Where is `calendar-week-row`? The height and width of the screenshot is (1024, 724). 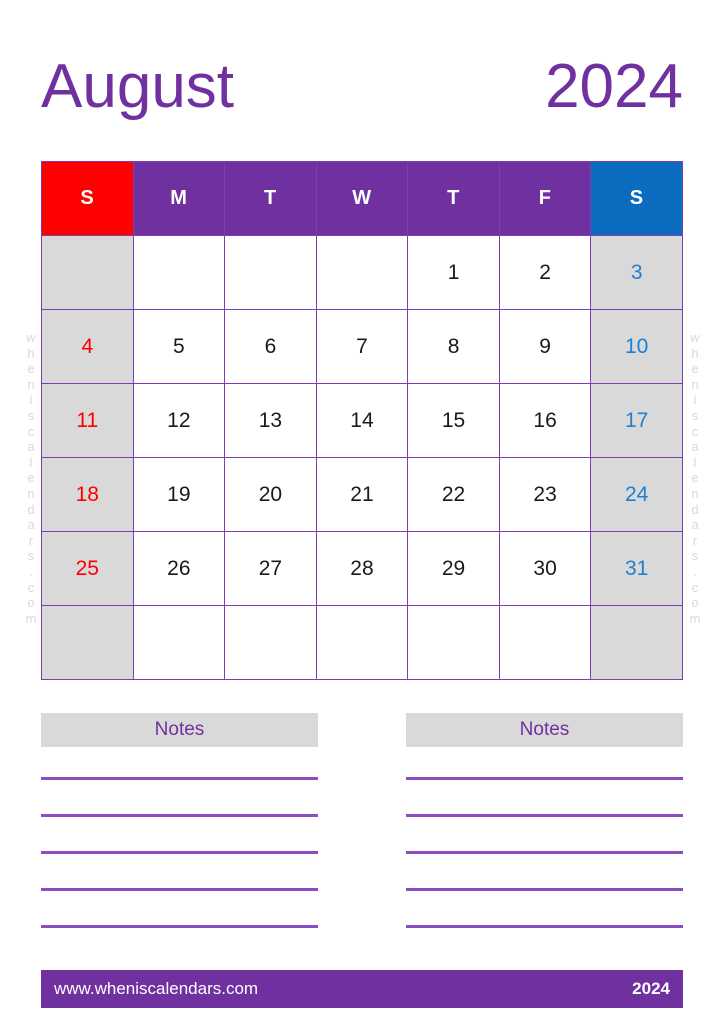 calendar-week-row is located at coordinates (362, 642).